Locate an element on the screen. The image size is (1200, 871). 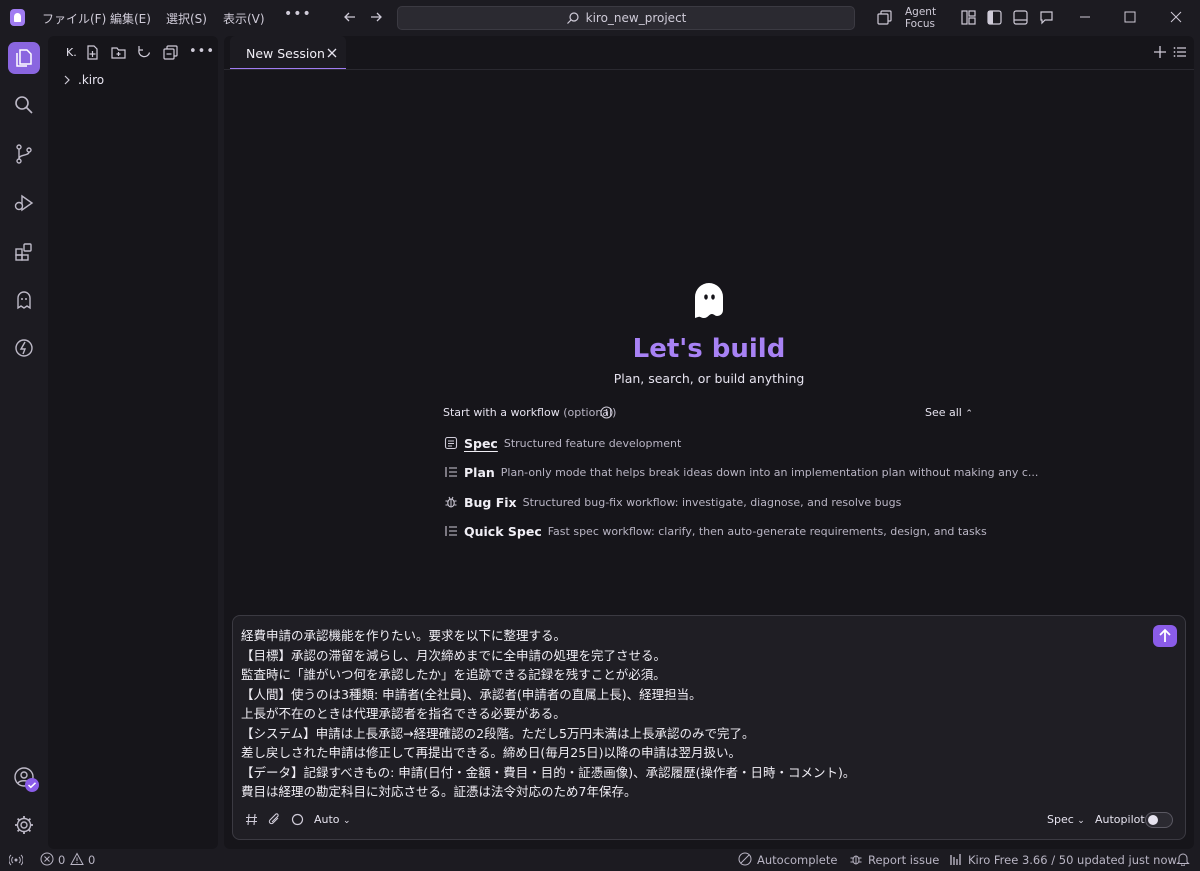
report-bug-icon is located at coordinates (856, 859).